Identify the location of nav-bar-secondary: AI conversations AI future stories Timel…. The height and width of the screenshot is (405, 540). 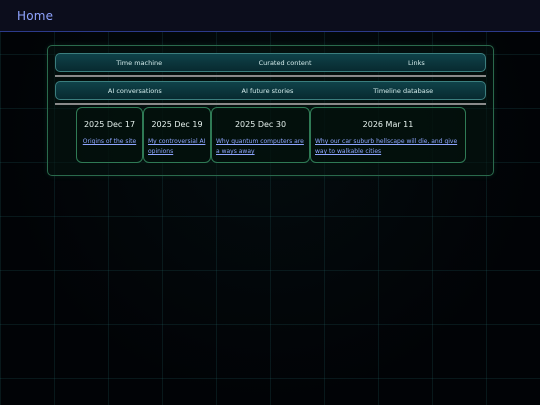
(270, 90).